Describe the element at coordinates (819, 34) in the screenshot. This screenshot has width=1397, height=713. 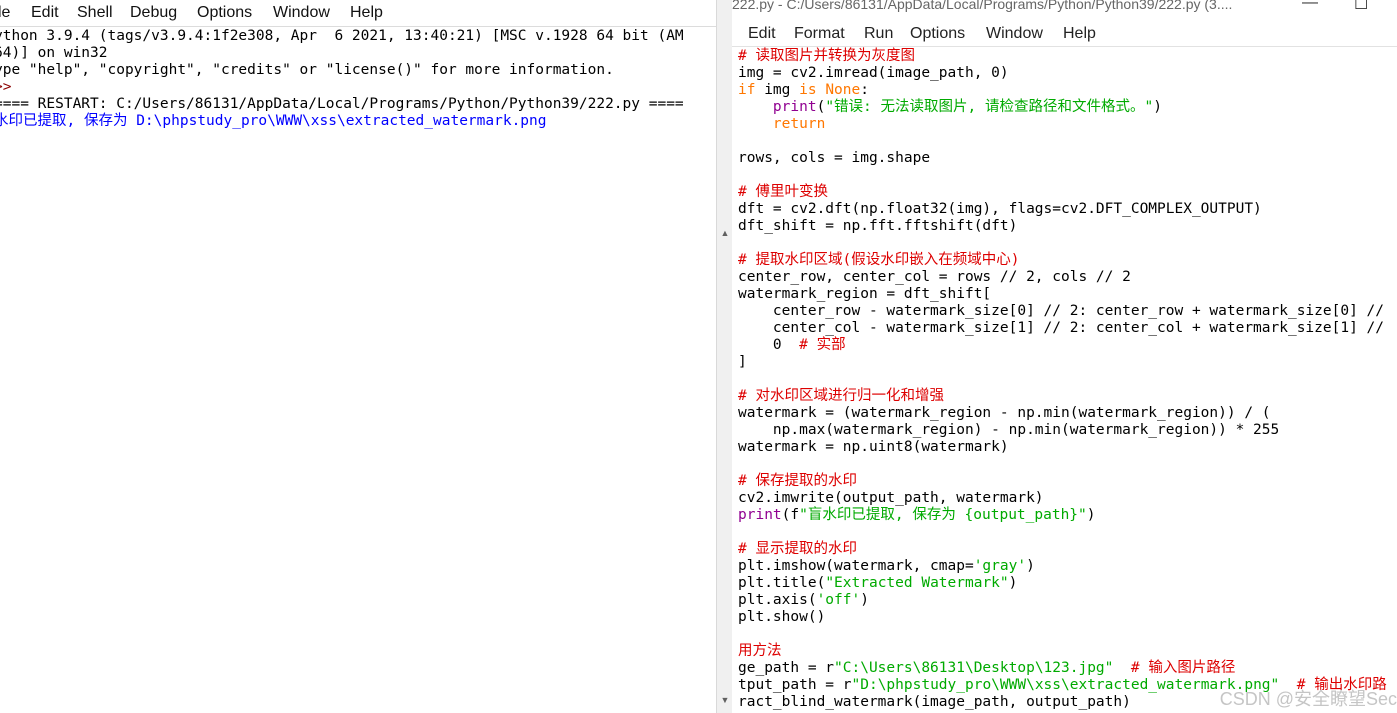
I see `ed-menu-format: Format` at that location.